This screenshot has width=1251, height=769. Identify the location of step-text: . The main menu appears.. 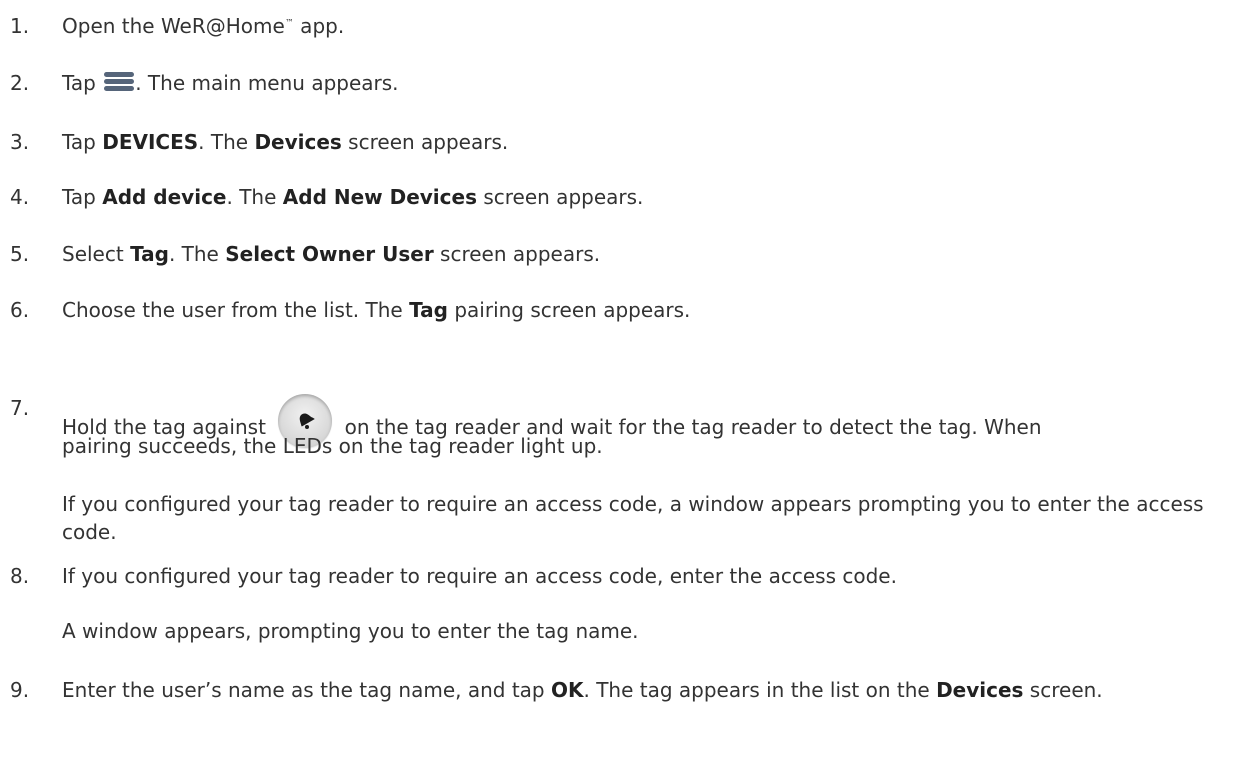
(267, 83).